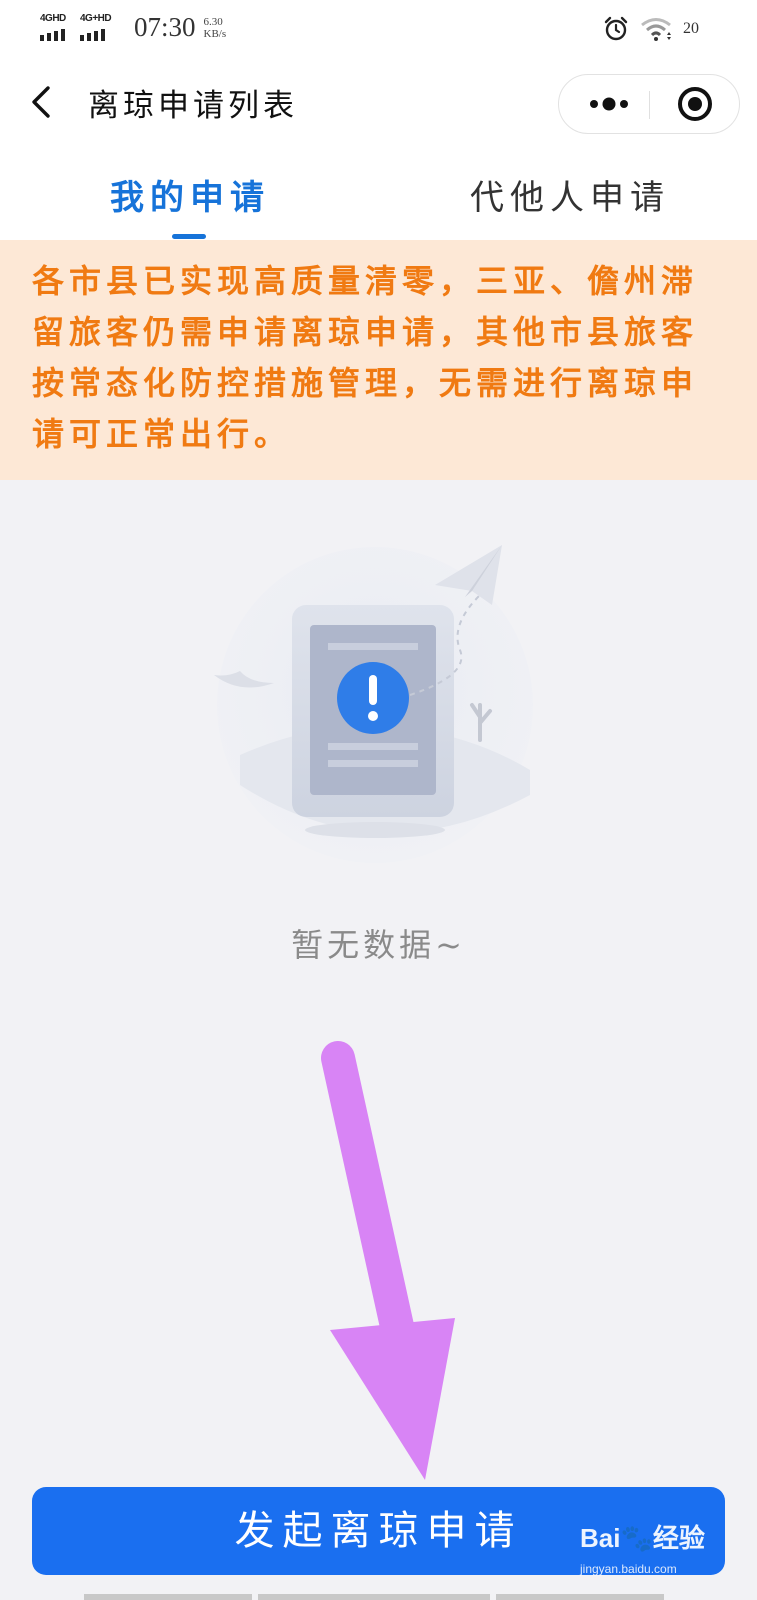 The image size is (757, 1600). I want to click on back-icon, so click(41, 102).